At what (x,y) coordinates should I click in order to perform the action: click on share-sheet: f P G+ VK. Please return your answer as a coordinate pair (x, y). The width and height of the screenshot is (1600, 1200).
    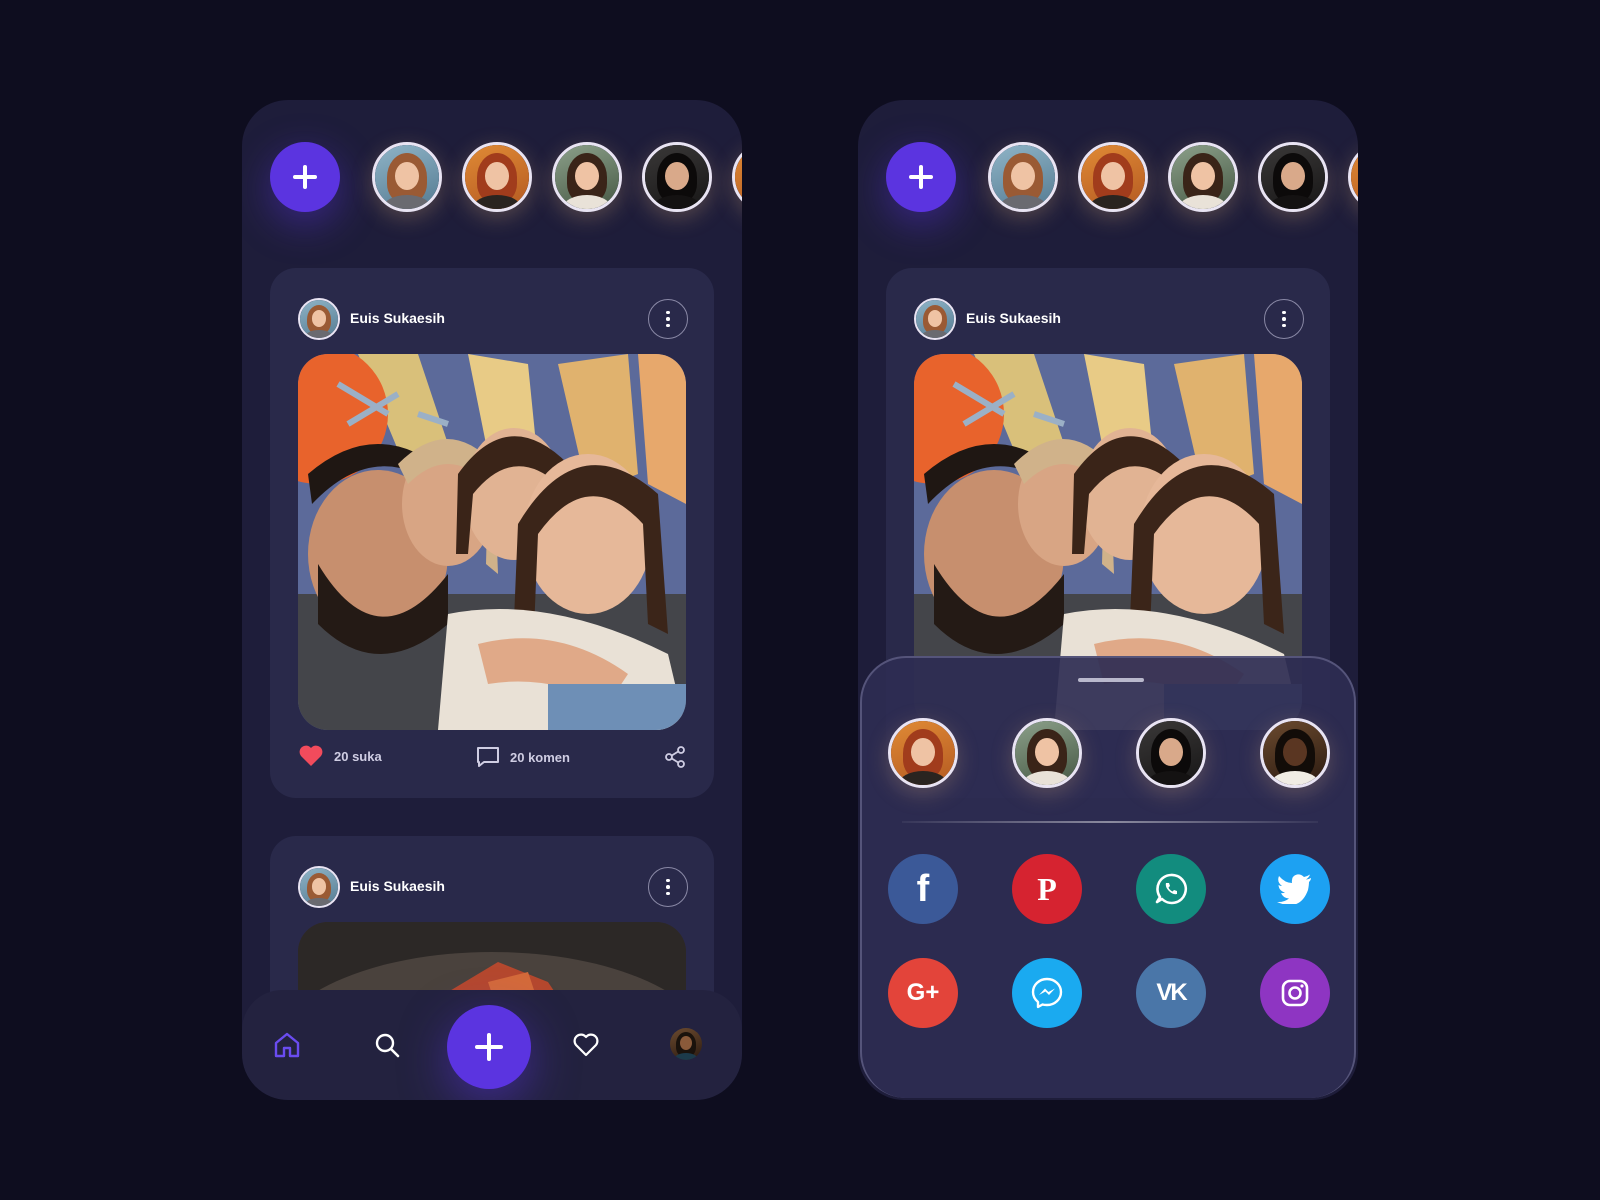
    Looking at the image, I should click on (1108, 877).